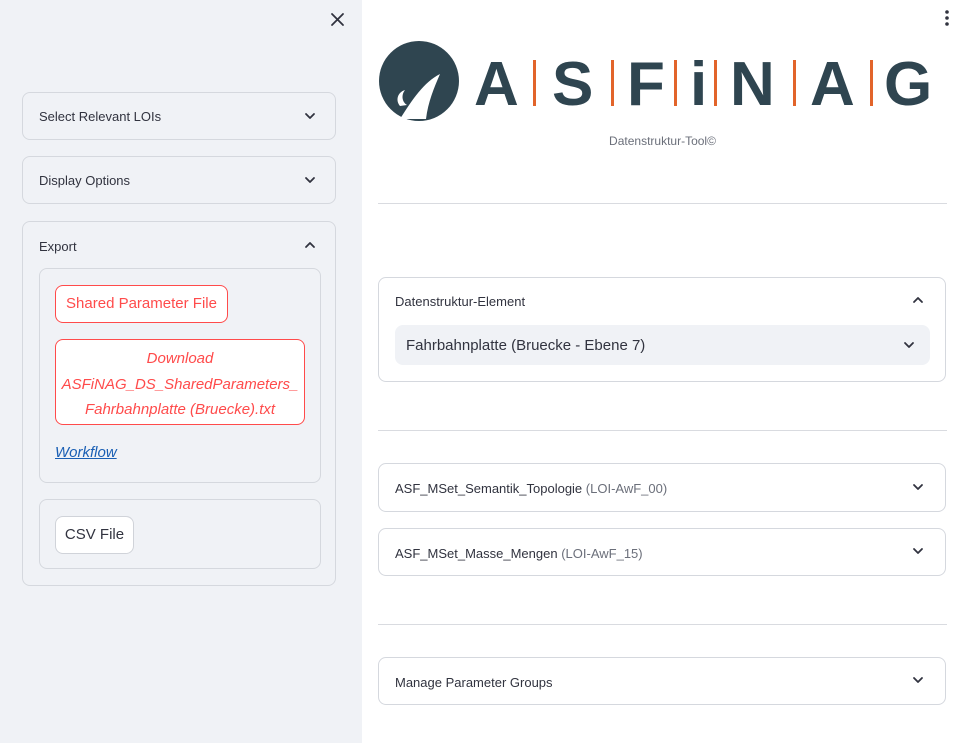 The height and width of the screenshot is (743, 970). I want to click on element-select-value: Fahrbahnplatte (Bruecke - Ebene 7), so click(526, 345).